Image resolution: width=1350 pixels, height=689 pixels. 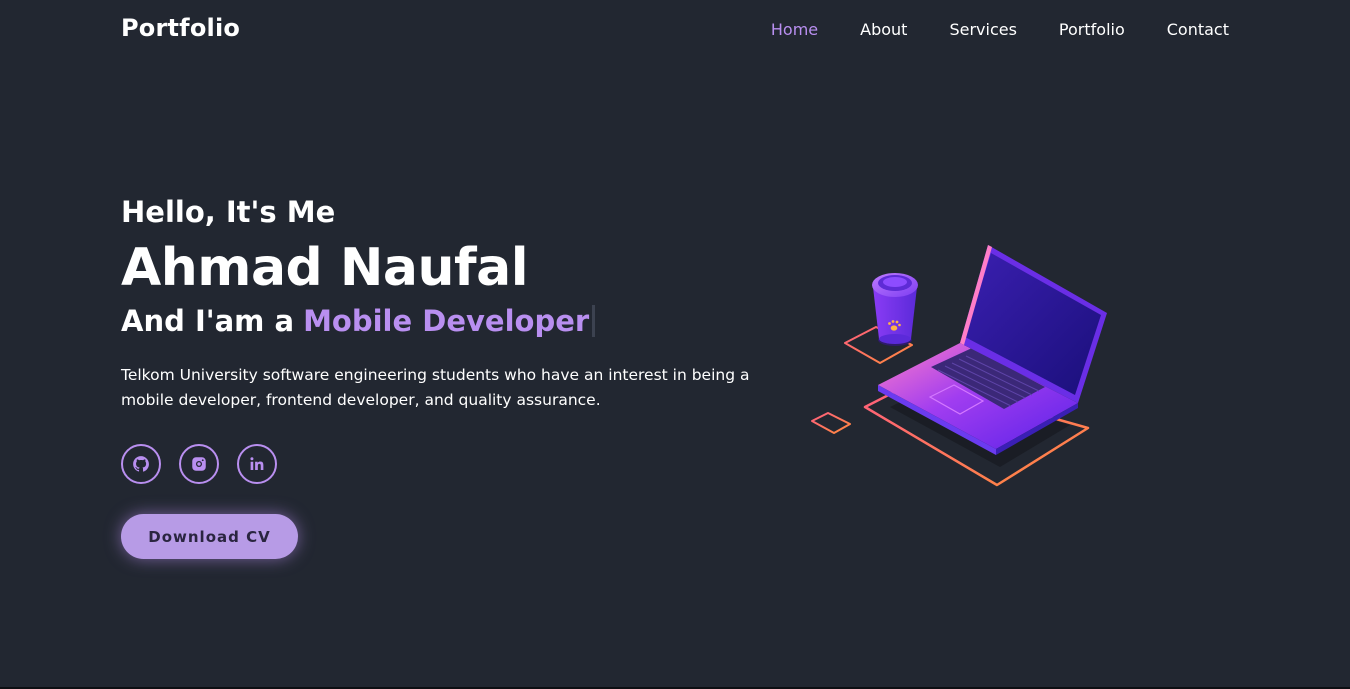 I want to click on hero-role: And I'am a Mobile Developer, so click(x=441, y=321).